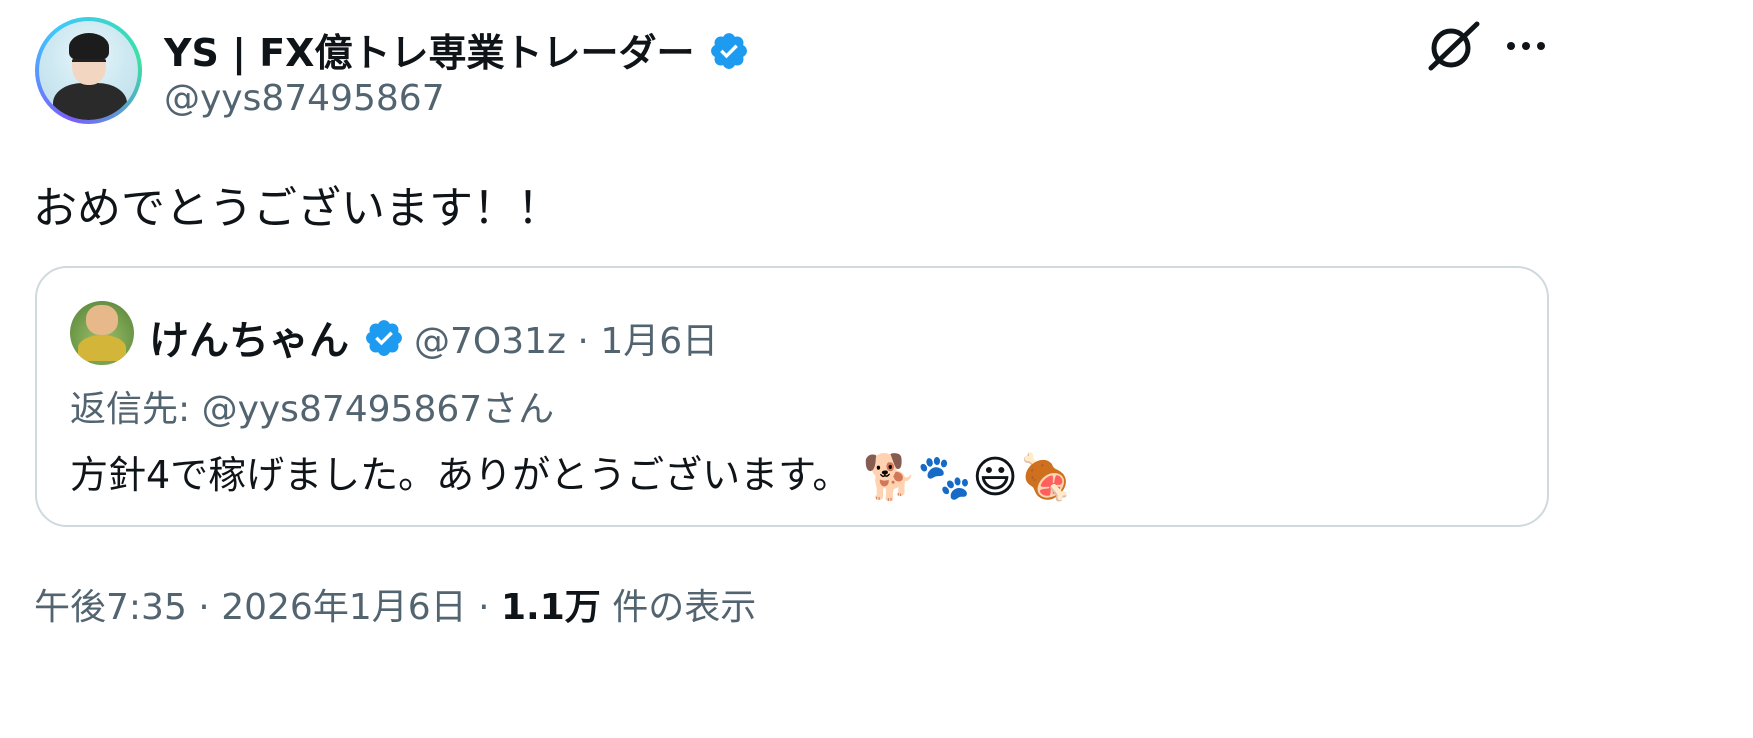 The height and width of the screenshot is (738, 1753). I want to click on tweet-meta-line: 午後7:35 · 2026年1月6日 · 1.1万 件の表示, so click(395, 604).